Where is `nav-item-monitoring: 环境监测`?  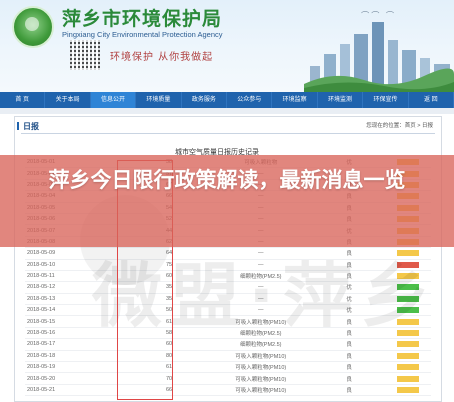
nav-item-monitoring: 环境监测 is located at coordinates (341, 100).